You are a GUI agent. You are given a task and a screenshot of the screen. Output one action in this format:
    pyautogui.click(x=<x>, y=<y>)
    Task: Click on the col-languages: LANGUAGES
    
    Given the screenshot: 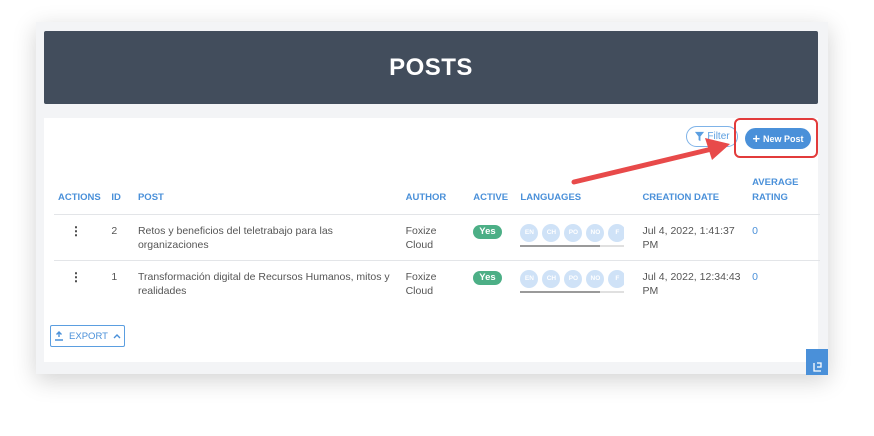 What is the action you would take?
    pyautogui.click(x=551, y=197)
    